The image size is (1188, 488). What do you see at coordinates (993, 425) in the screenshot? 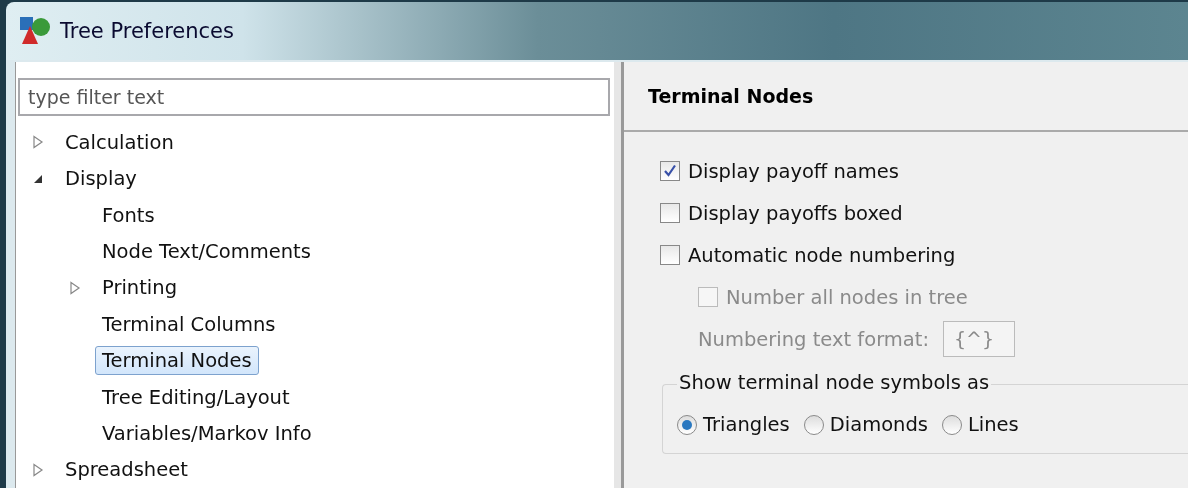
I see `radio-label: Lines` at bounding box center [993, 425].